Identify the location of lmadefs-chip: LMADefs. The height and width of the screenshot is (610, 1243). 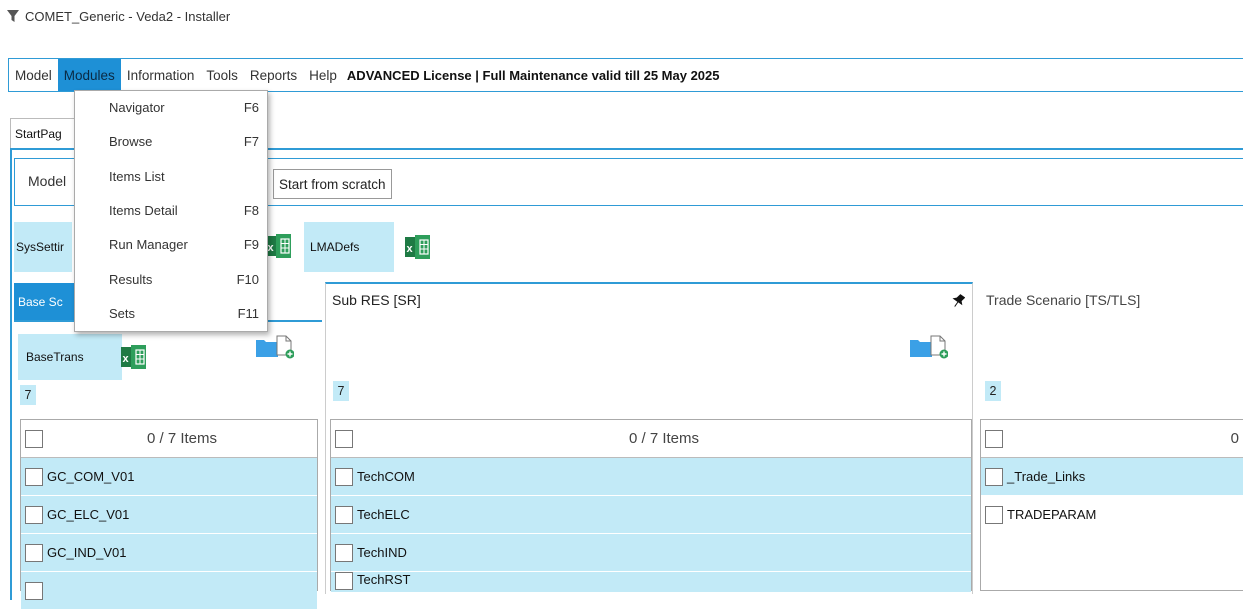
(352, 247).